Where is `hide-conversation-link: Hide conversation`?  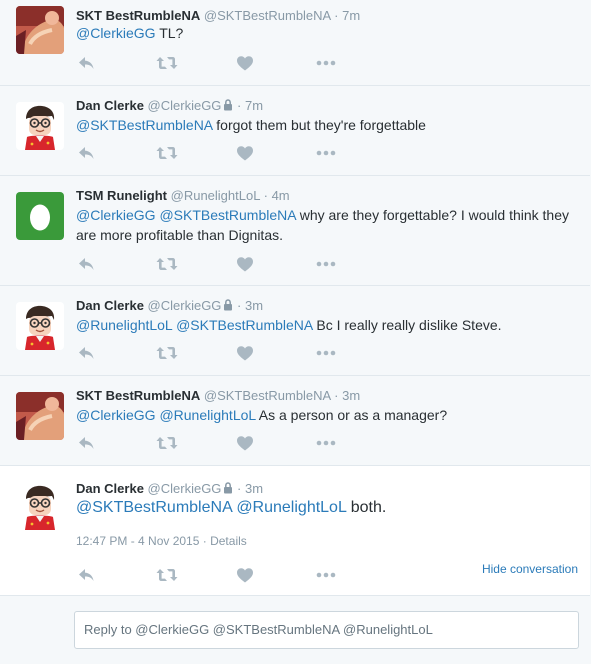 hide-conversation-link: Hide conversation is located at coordinates (530, 569).